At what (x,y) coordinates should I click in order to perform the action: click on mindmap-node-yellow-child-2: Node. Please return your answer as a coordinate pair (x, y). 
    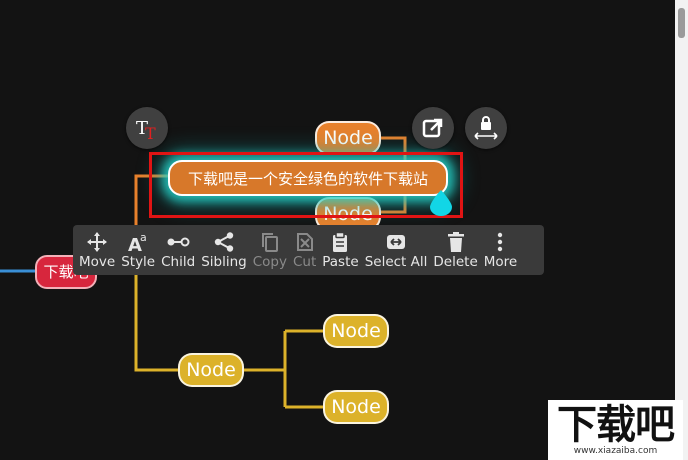
    Looking at the image, I should click on (356, 407).